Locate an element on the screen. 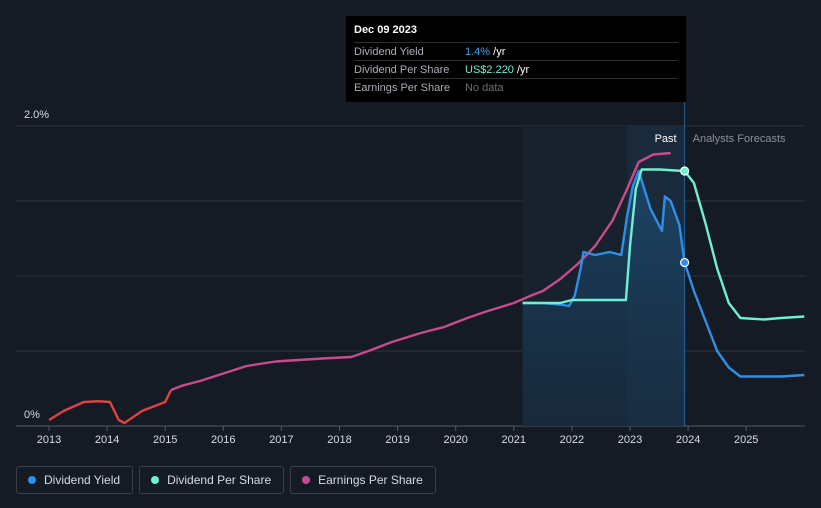 Image resolution: width=821 pixels, height=508 pixels. legend-label: Dividend Yield is located at coordinates (82, 480).